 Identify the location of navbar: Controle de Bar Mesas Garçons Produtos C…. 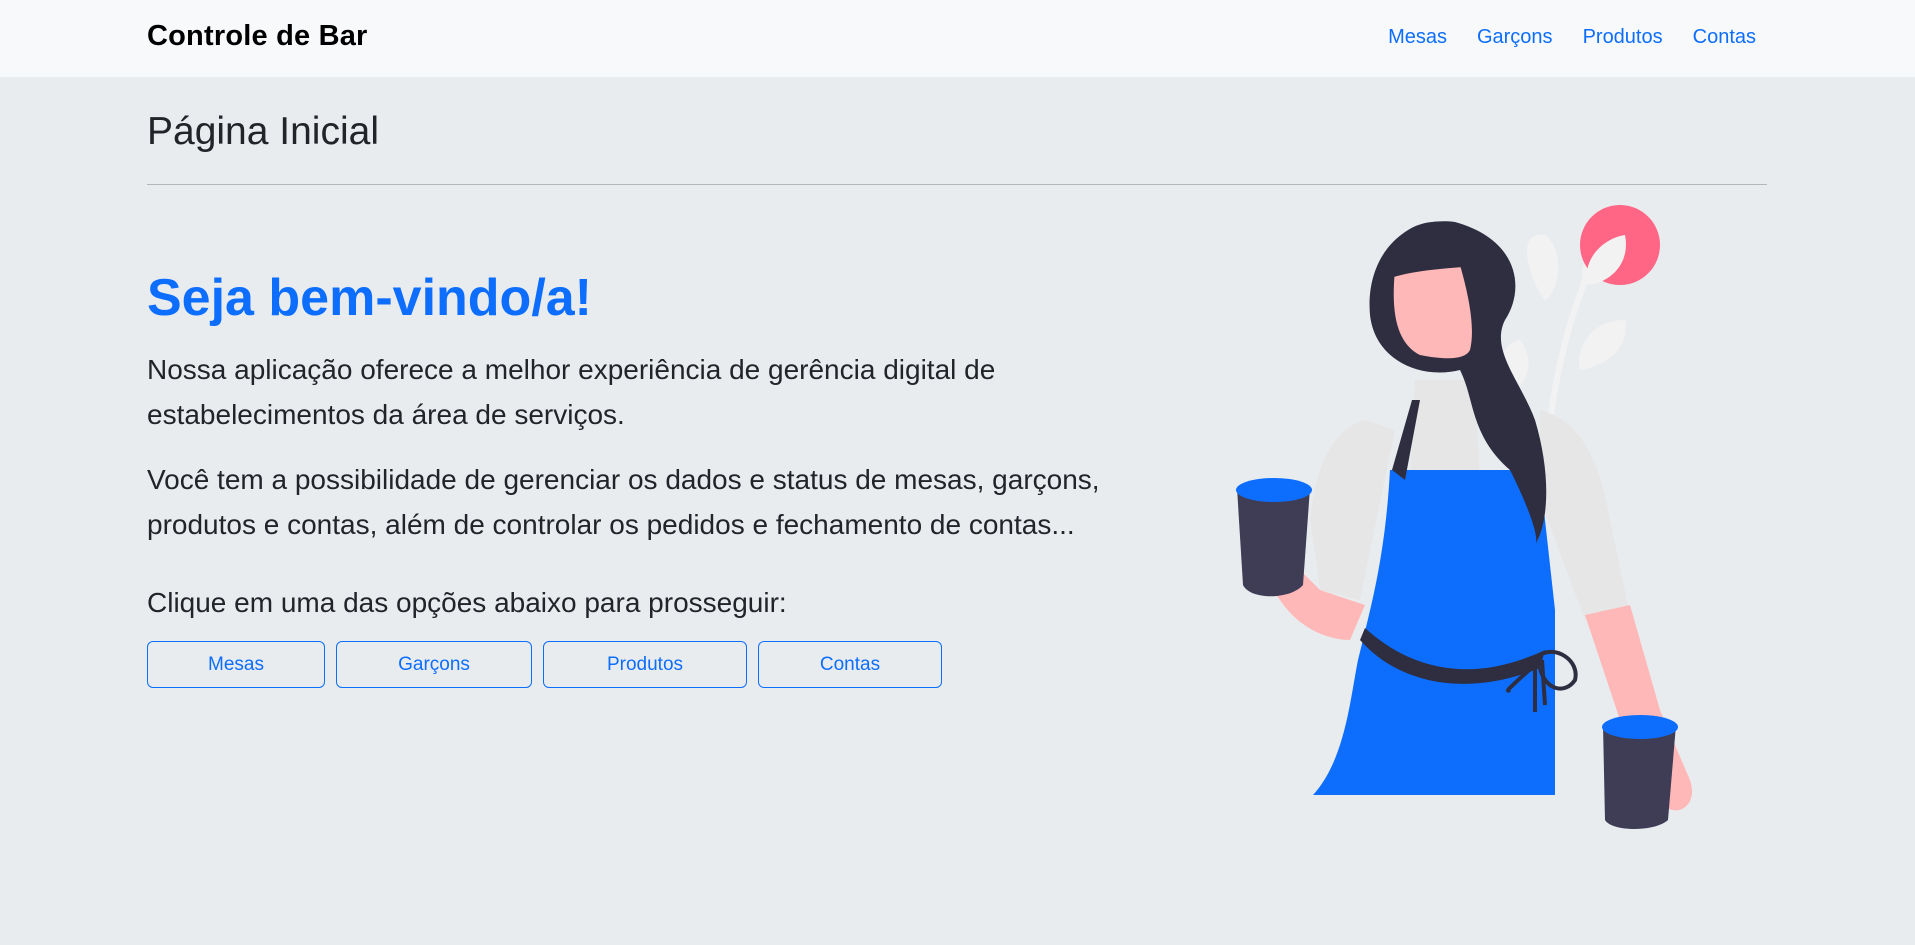
(957, 38).